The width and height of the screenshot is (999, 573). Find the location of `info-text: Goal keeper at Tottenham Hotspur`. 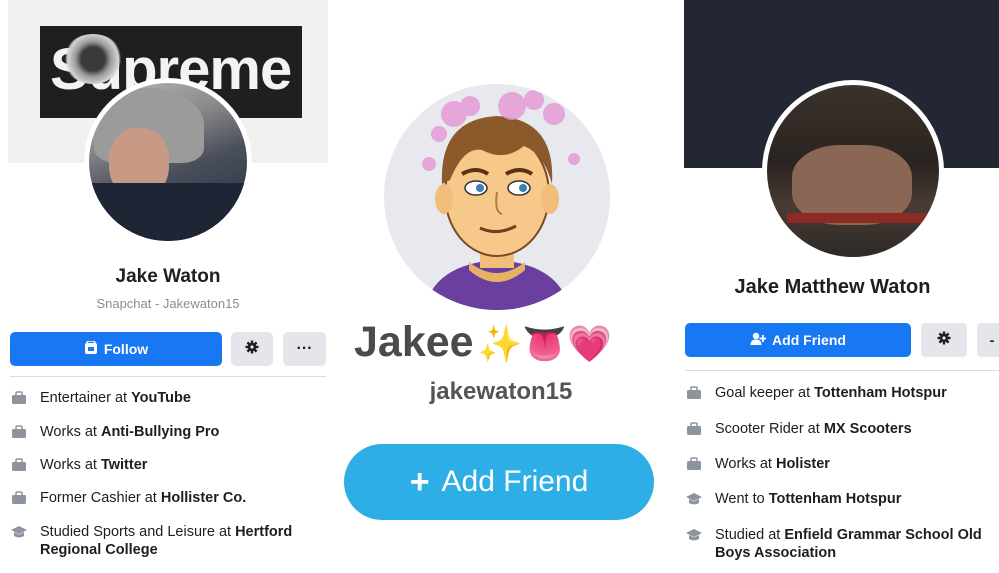

info-text: Goal keeper at Tottenham Hotspur is located at coordinates (831, 393).